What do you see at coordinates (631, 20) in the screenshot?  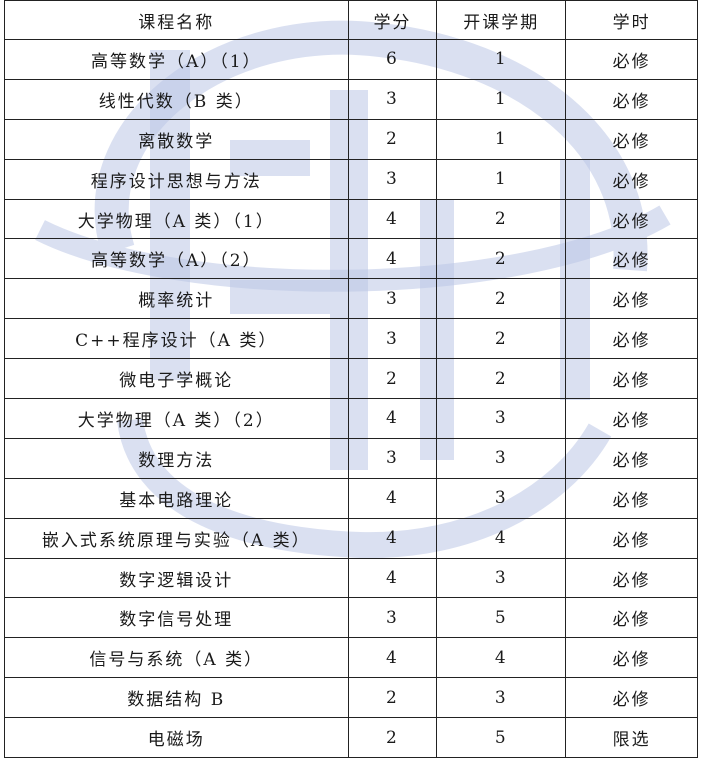 I see `header-type: 学时` at bounding box center [631, 20].